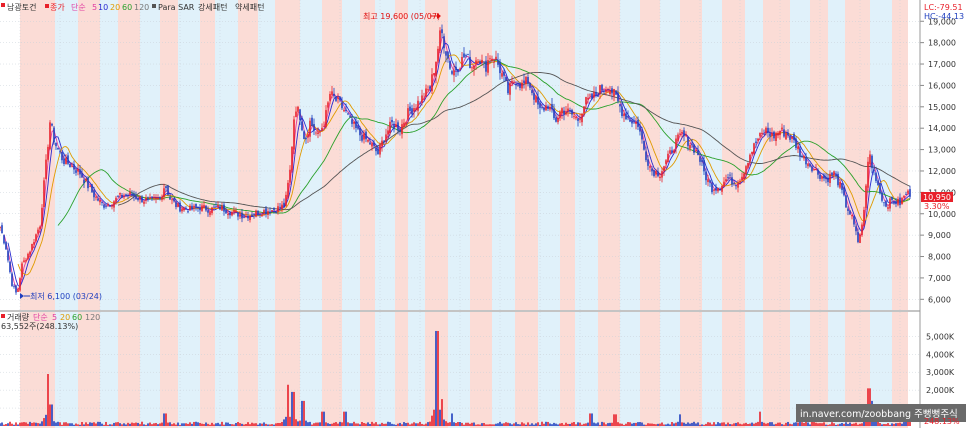 This screenshot has height=428, width=966. What do you see at coordinates (942, 171) in the screenshot?
I see `price-tick-label: 12,000` at bounding box center [942, 171].